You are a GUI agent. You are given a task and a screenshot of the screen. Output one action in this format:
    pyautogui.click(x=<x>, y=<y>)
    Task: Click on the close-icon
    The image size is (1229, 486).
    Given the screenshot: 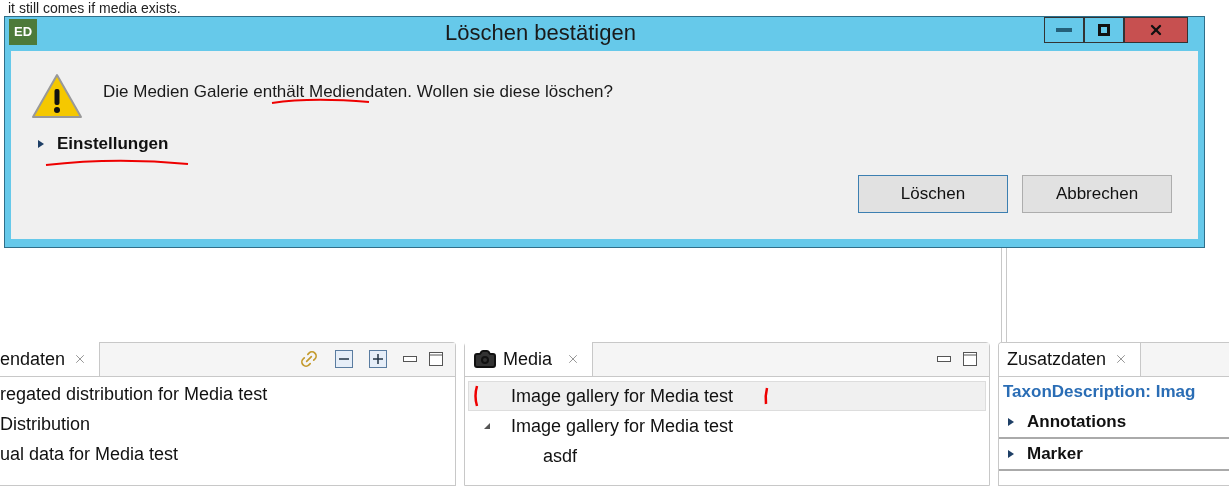 What is the action you would take?
    pyautogui.click(x=1156, y=30)
    